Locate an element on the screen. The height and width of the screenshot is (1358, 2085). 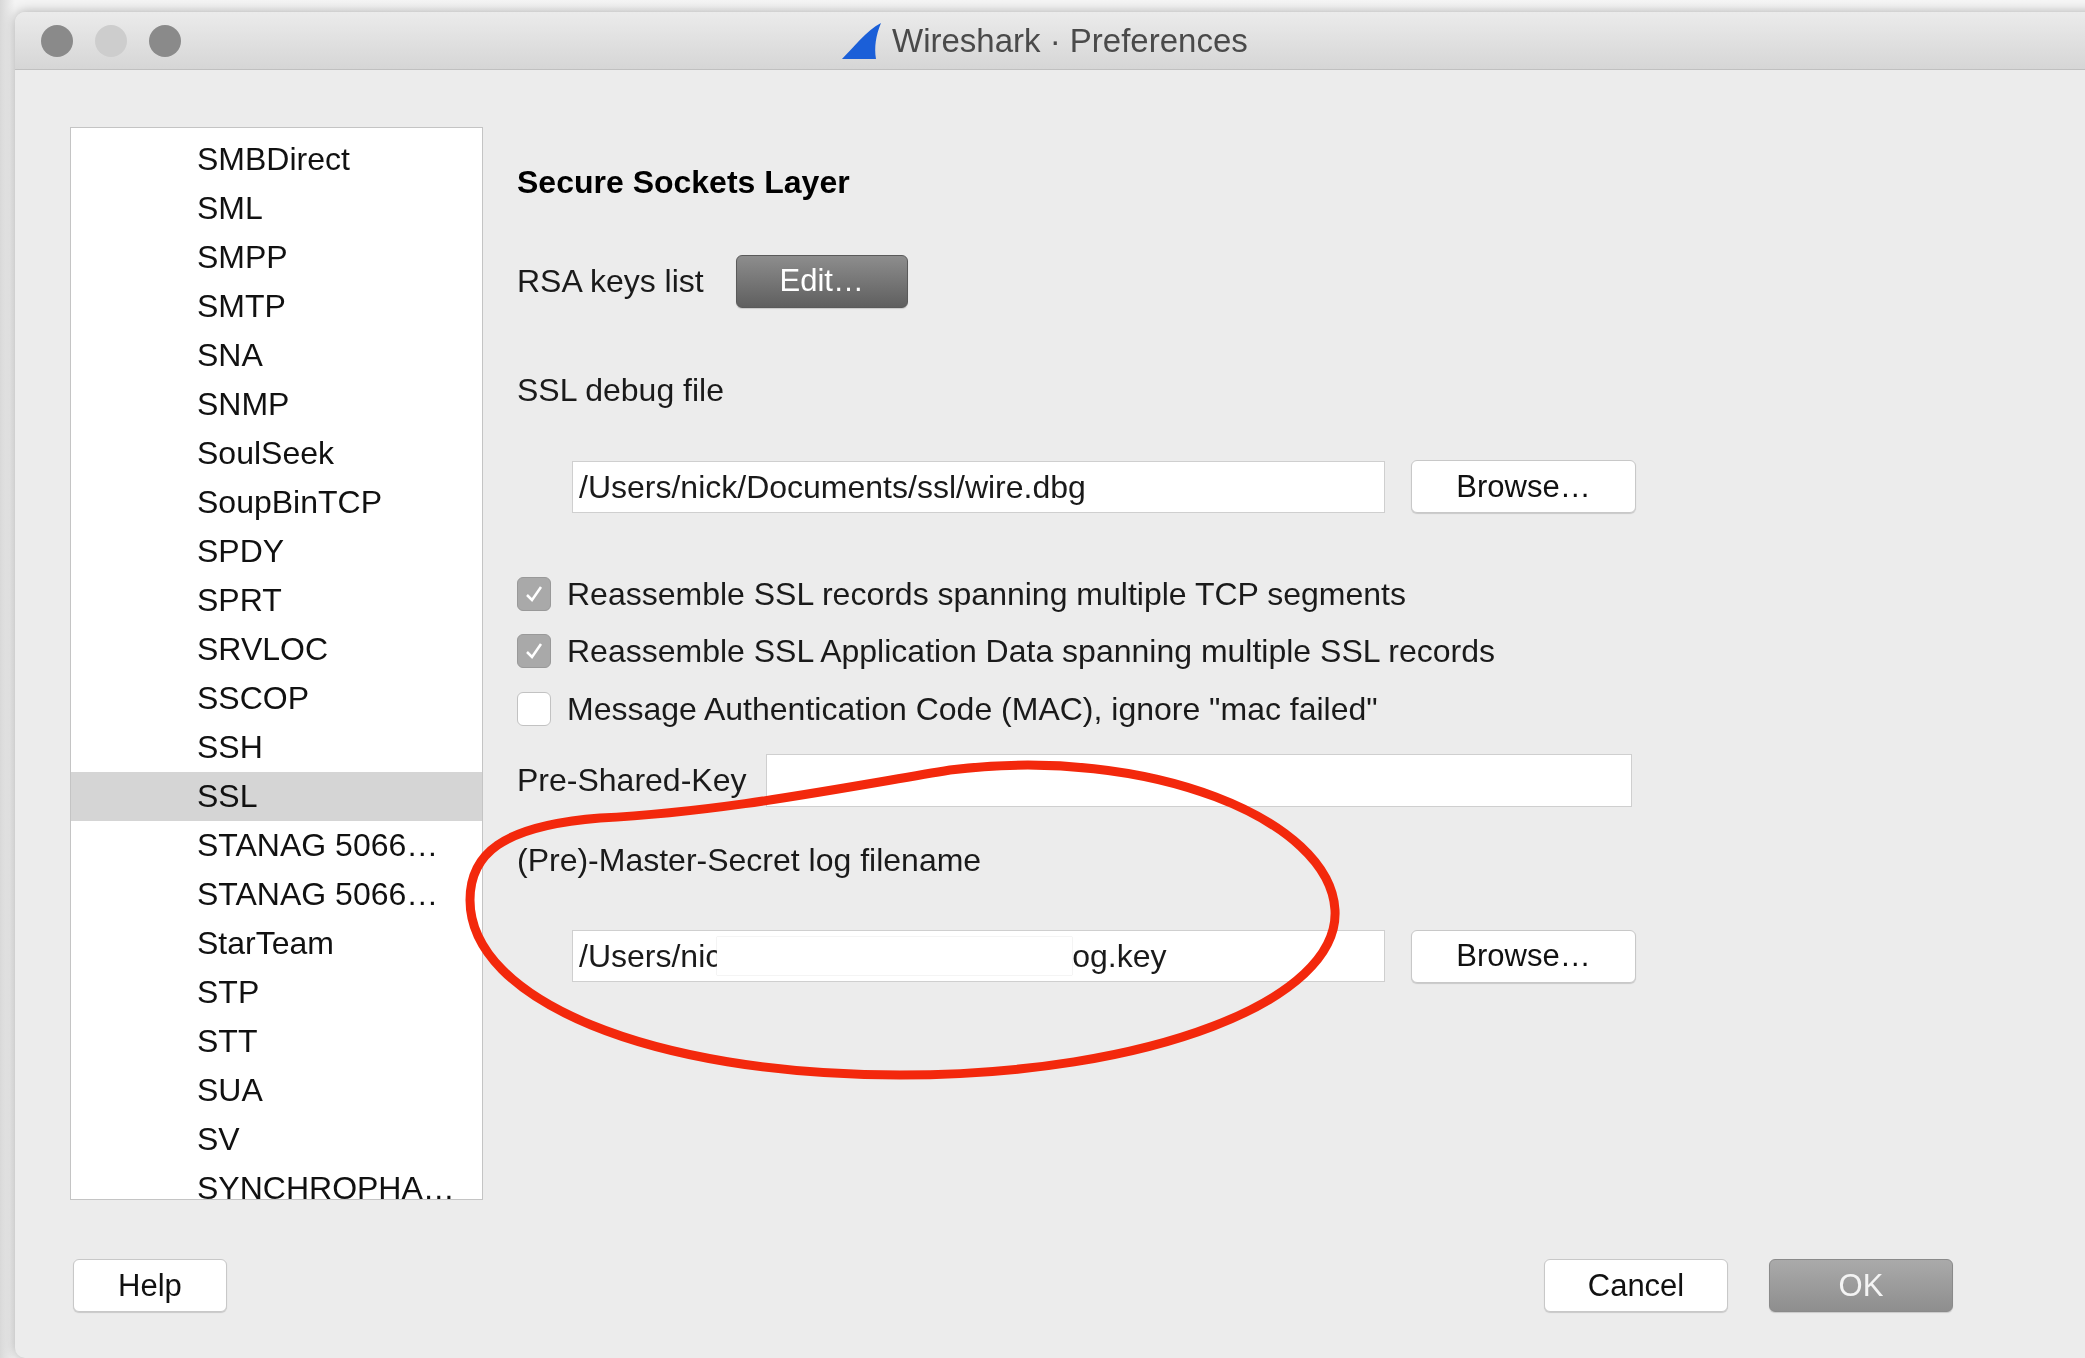
sidebar-item: SoupBinTCP is located at coordinates (276, 502).